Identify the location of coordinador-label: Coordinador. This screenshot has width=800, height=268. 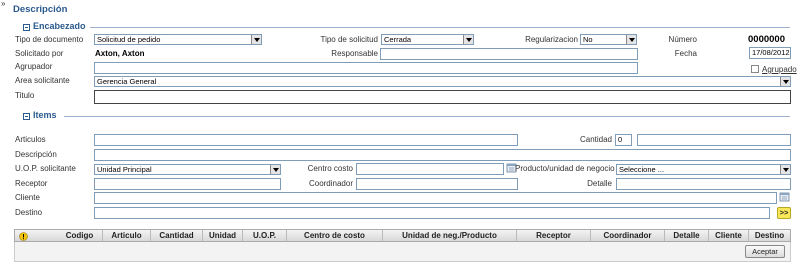
(330, 183).